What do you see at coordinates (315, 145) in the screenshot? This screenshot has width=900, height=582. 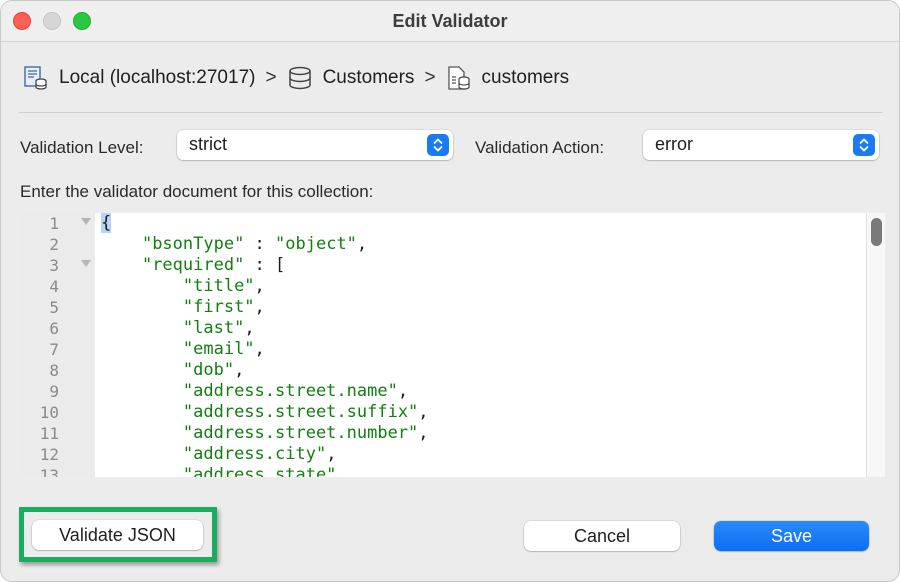 I see `validation-level-select: strict` at bounding box center [315, 145].